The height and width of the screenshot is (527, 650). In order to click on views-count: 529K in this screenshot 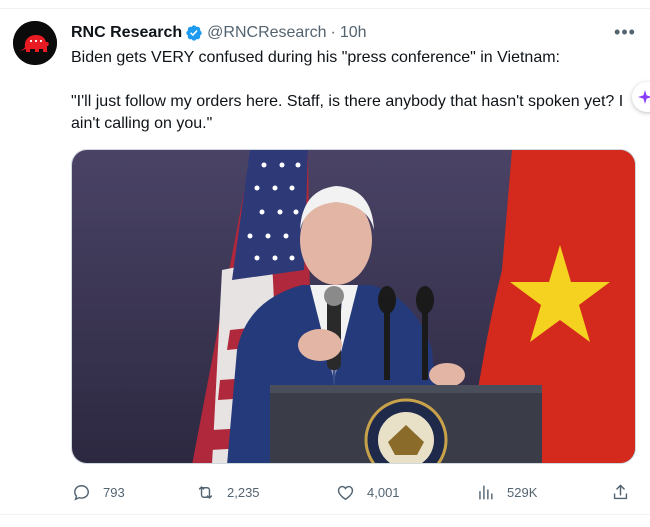, I will do `click(522, 492)`.